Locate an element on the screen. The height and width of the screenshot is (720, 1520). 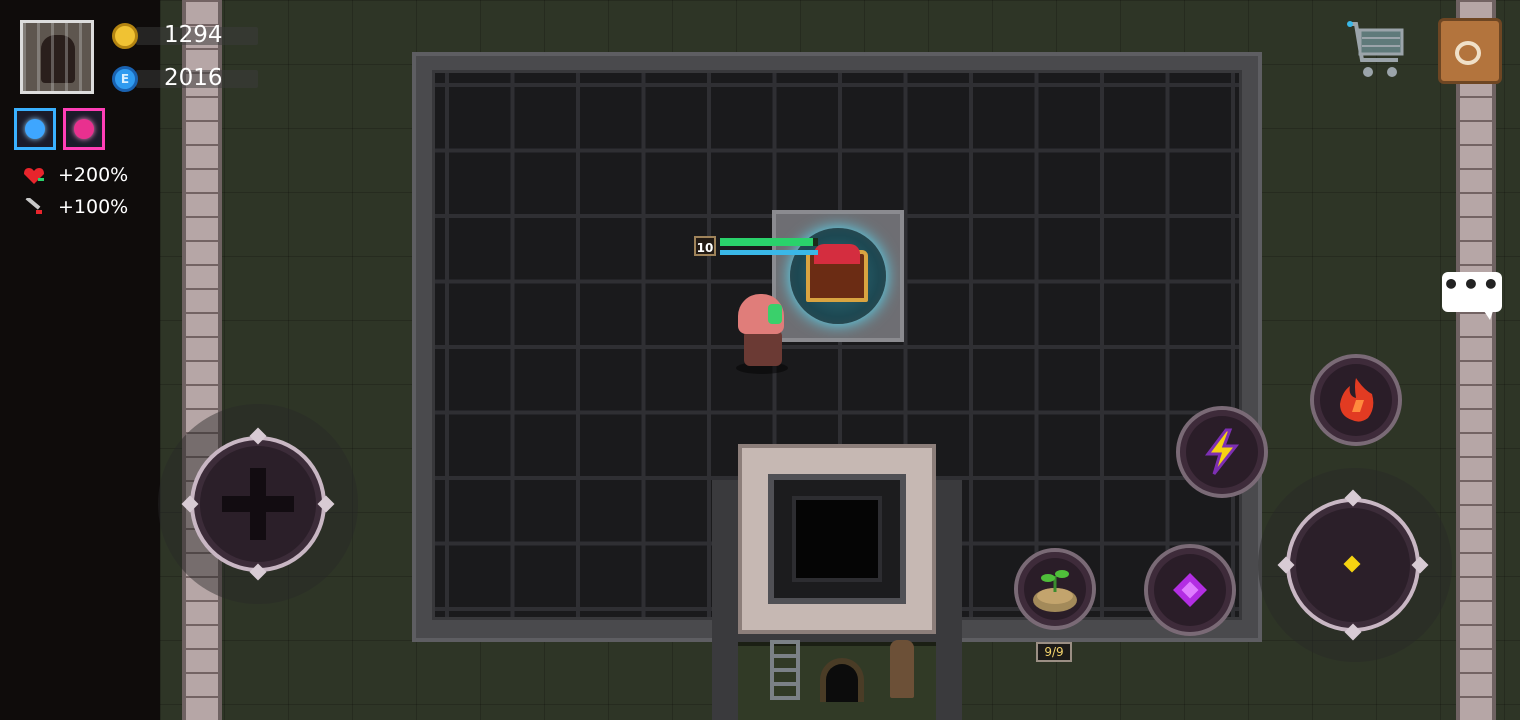
purple-gem-skill-icon is located at coordinates (1190, 590).